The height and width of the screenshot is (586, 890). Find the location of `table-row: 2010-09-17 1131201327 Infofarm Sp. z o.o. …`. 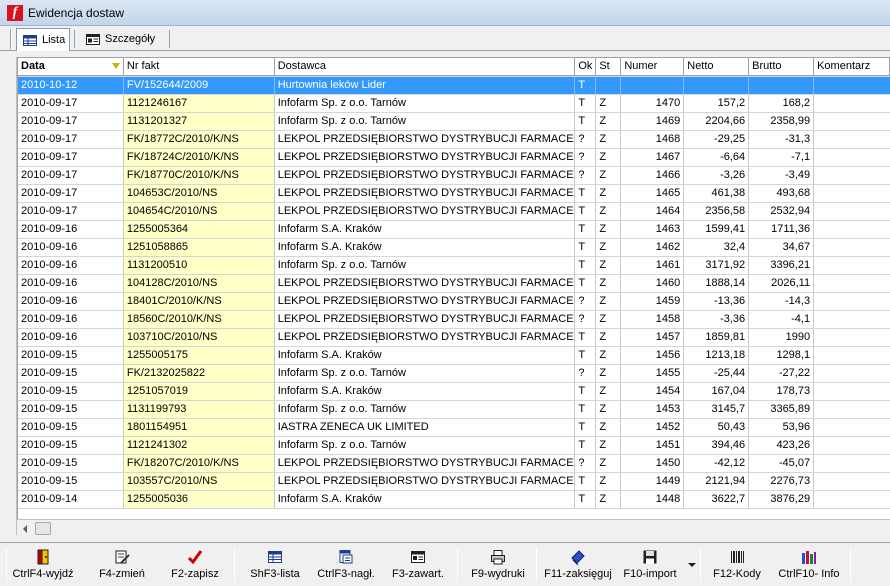

table-row: 2010-09-17 1131201327 Infofarm Sp. z o.o. … is located at coordinates (454, 122).